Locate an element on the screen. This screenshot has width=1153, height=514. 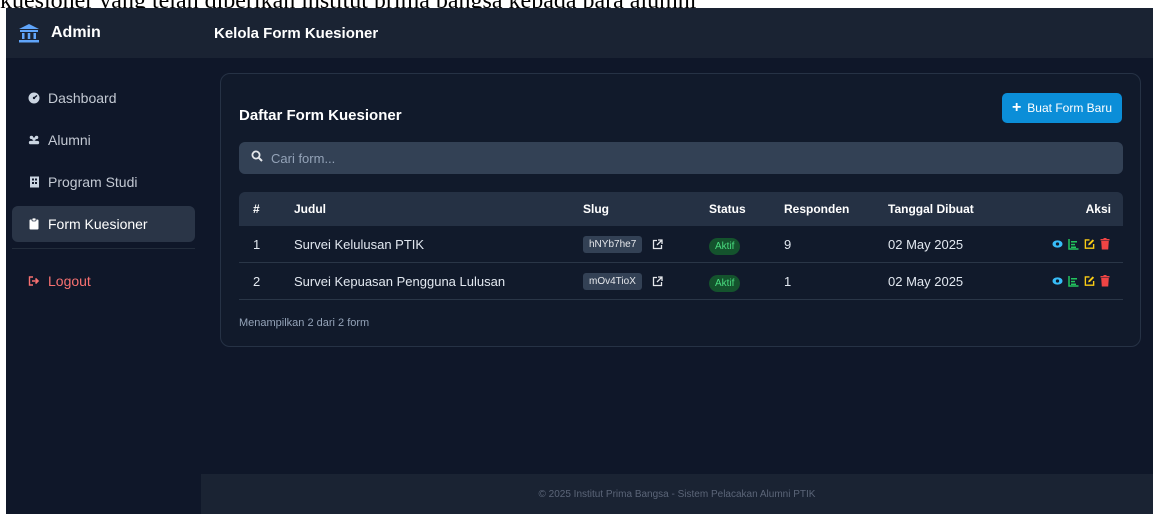
col-header-judul: Judul is located at coordinates (310, 209).